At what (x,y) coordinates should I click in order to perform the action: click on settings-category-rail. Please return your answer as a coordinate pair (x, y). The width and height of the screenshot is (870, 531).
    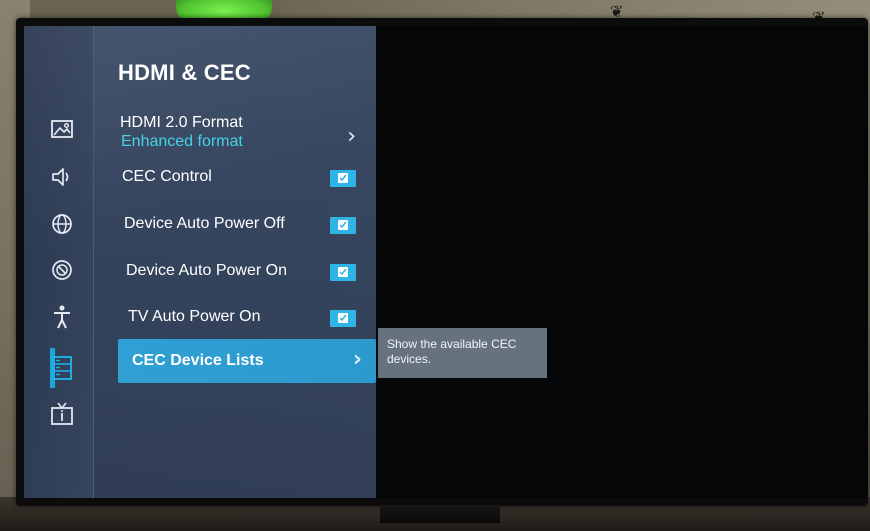
    Looking at the image, I should click on (59, 262).